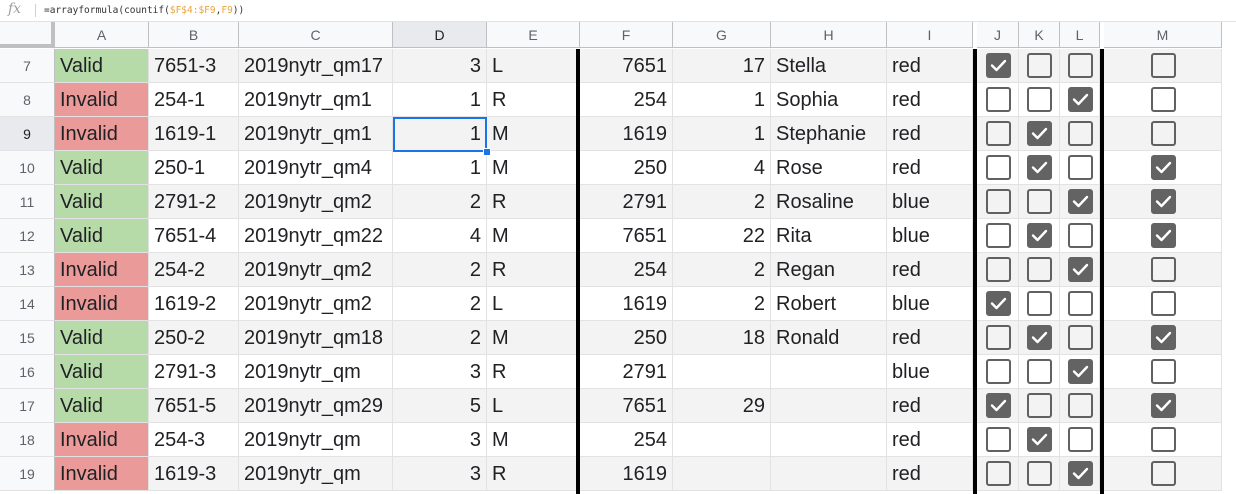 Image resolution: width=1236 pixels, height=494 pixels. Describe the element at coordinates (316, 372) in the screenshot. I see `cell-c: 2019nytr_qm` at that location.